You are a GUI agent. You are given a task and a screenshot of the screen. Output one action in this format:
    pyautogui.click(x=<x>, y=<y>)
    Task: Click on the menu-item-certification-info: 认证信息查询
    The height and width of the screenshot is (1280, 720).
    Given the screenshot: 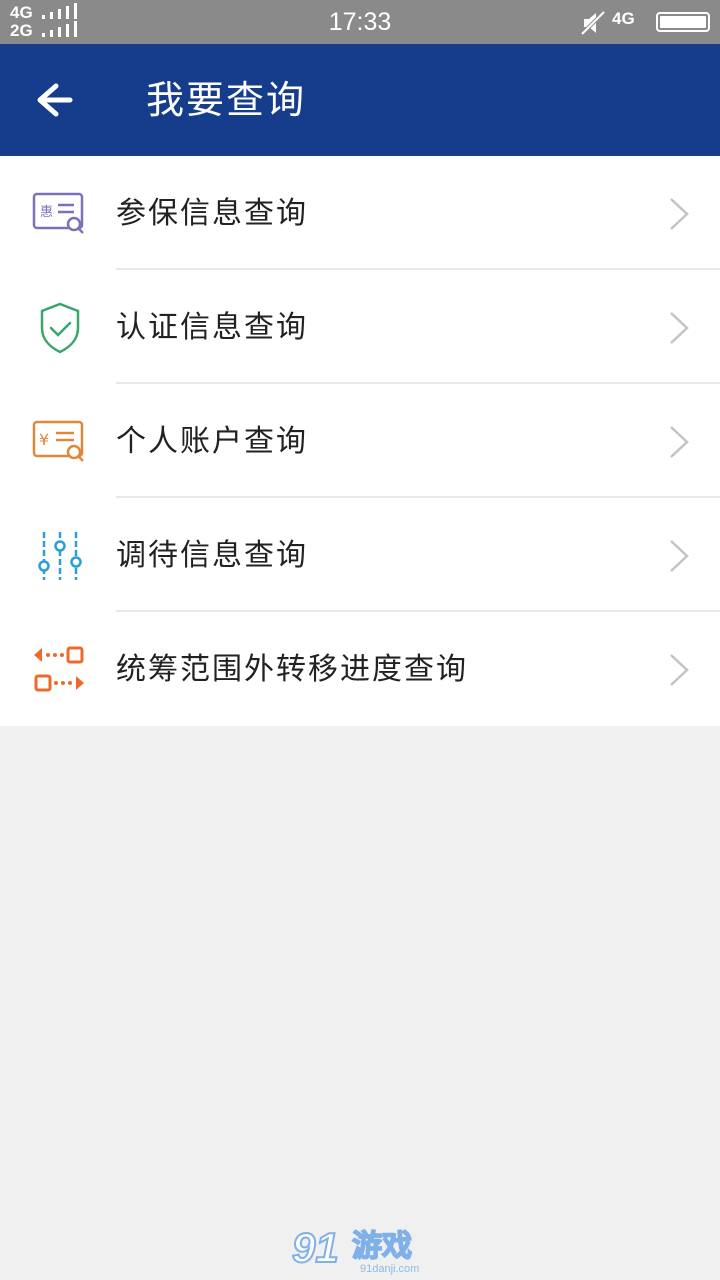 What is the action you would take?
    pyautogui.click(x=360, y=327)
    